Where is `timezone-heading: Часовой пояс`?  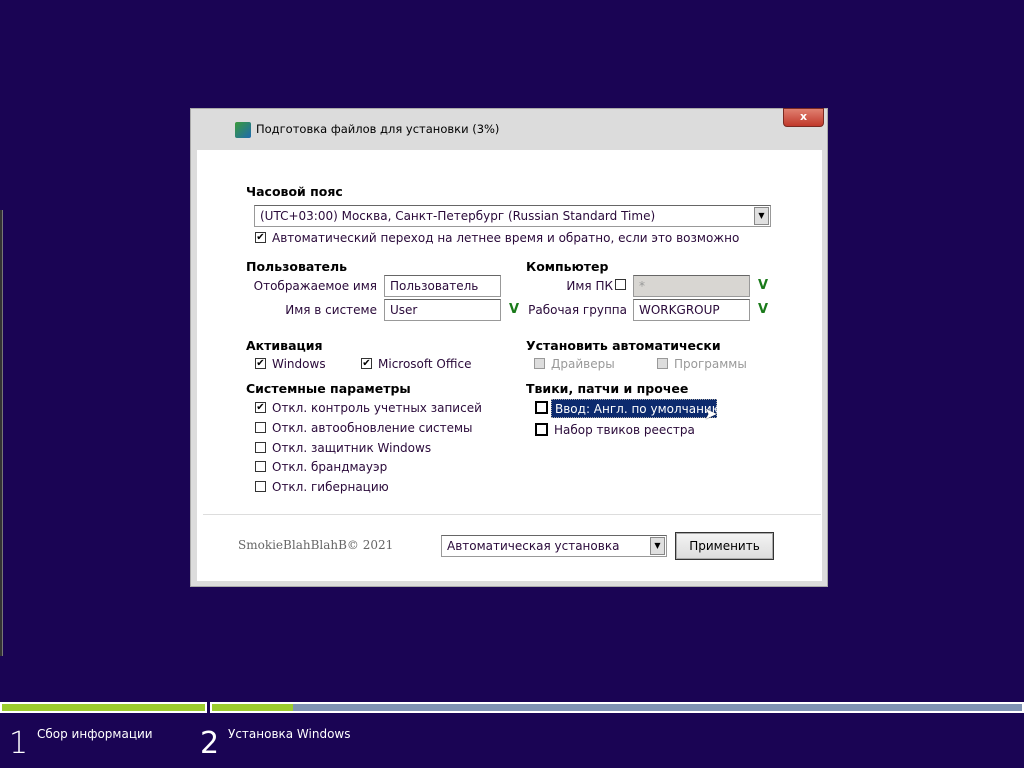
timezone-heading: Часовой пояс is located at coordinates (294, 191).